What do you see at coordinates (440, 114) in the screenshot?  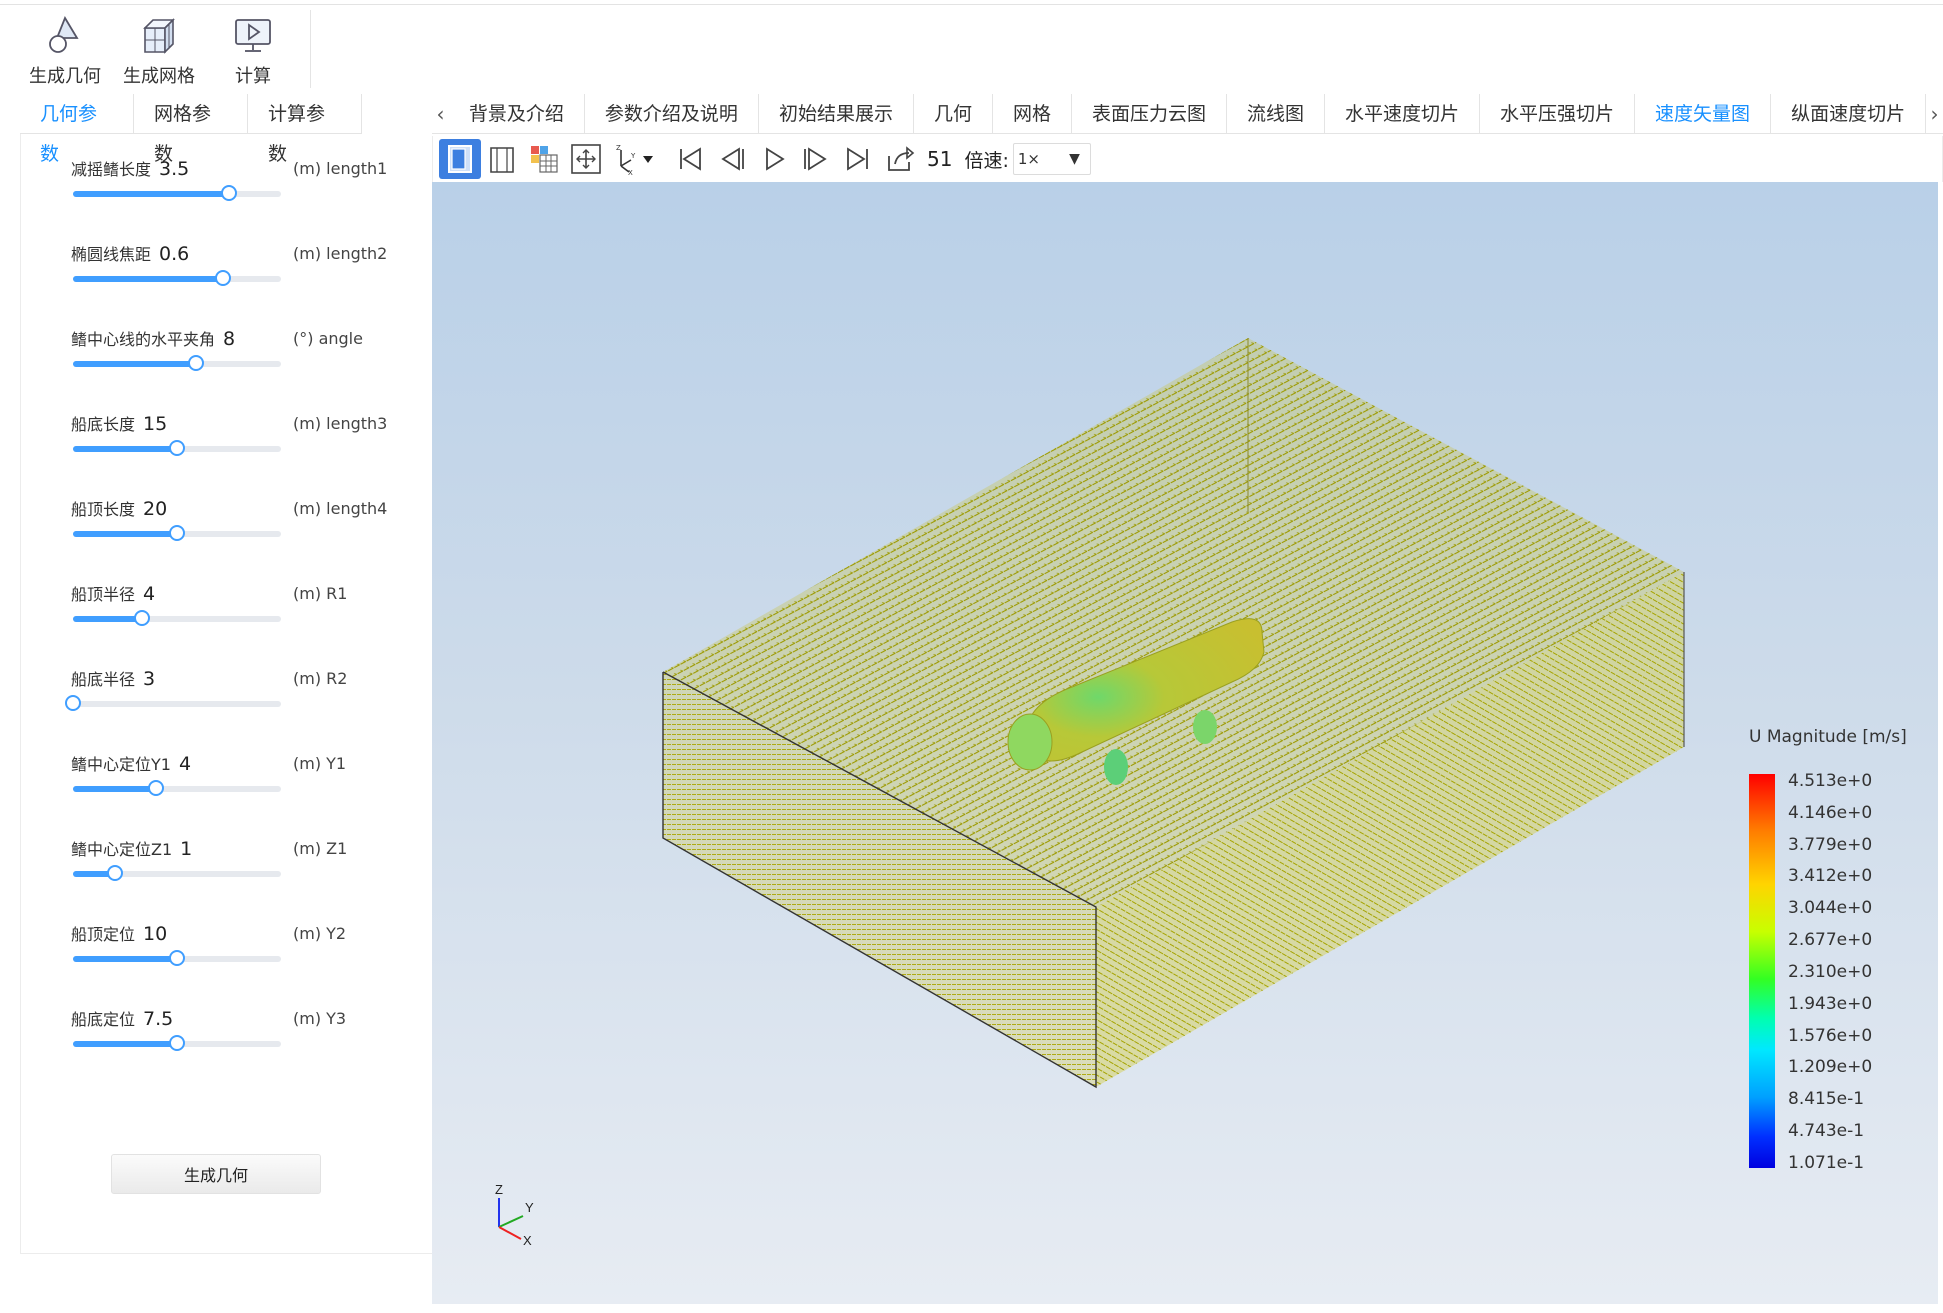 I see `tabs-scroll-left-icon: ‹` at bounding box center [440, 114].